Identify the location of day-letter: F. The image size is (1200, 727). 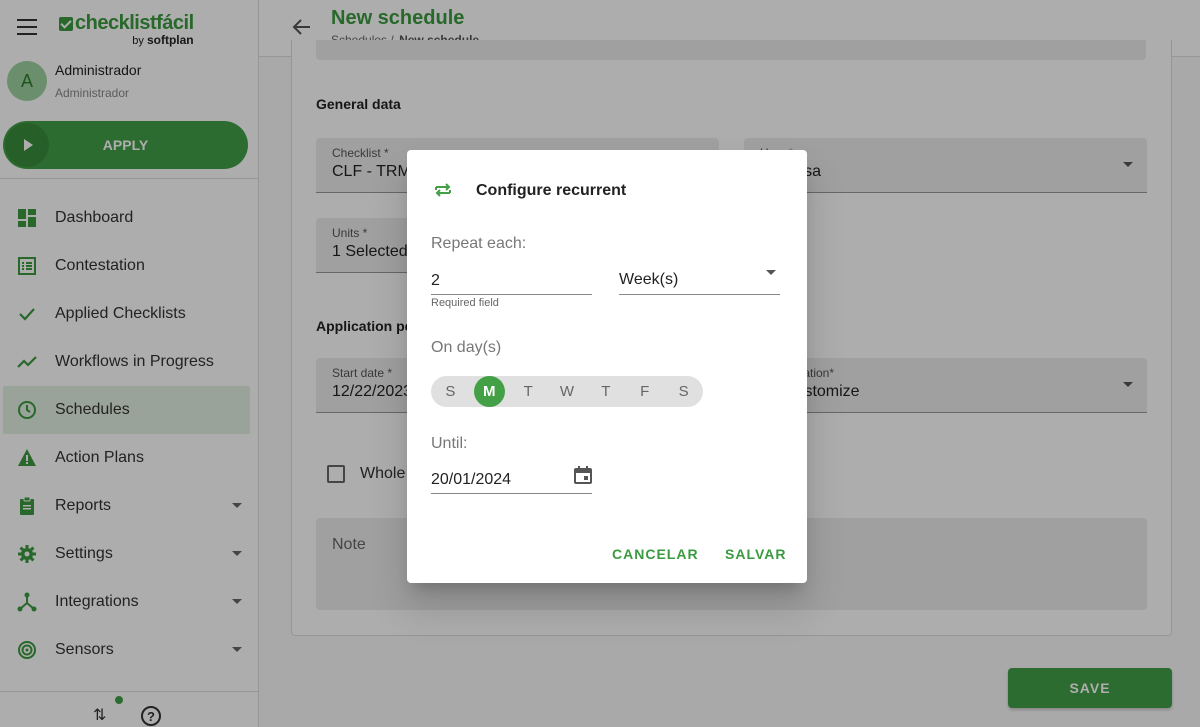
(645, 391).